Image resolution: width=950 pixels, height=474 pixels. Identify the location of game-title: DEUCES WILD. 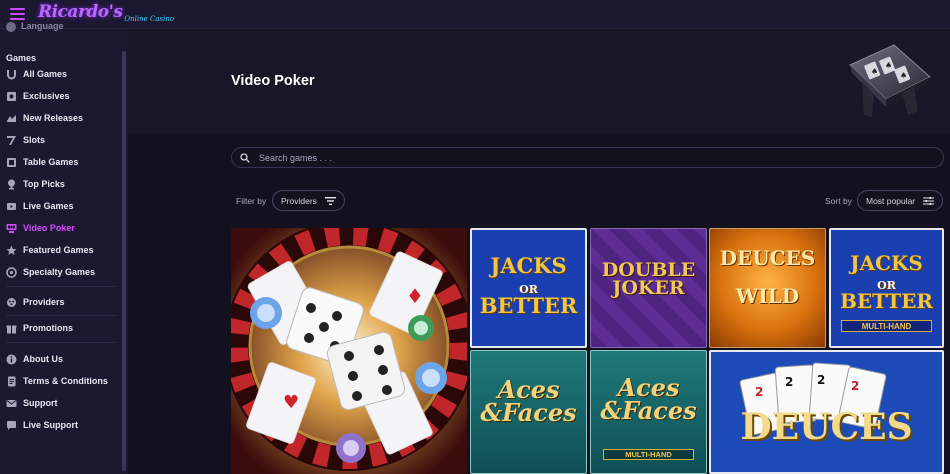
(767, 277).